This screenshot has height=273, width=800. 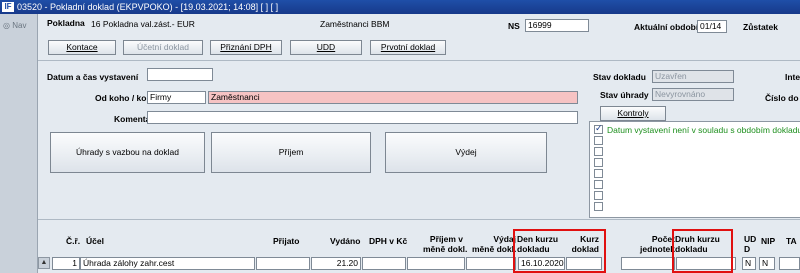 What do you see at coordinates (393, 97) in the screenshot?
I see `od-koho-field: Zaměstnanci` at bounding box center [393, 97].